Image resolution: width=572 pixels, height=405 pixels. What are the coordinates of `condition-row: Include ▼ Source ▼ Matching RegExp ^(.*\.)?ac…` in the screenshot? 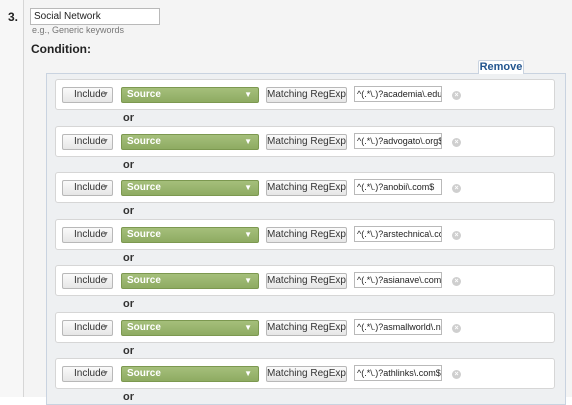 It's located at (305, 94).